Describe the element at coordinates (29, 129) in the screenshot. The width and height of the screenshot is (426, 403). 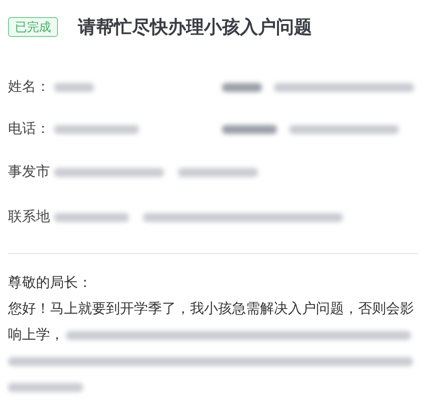
I see `field-label: 电话：` at that location.